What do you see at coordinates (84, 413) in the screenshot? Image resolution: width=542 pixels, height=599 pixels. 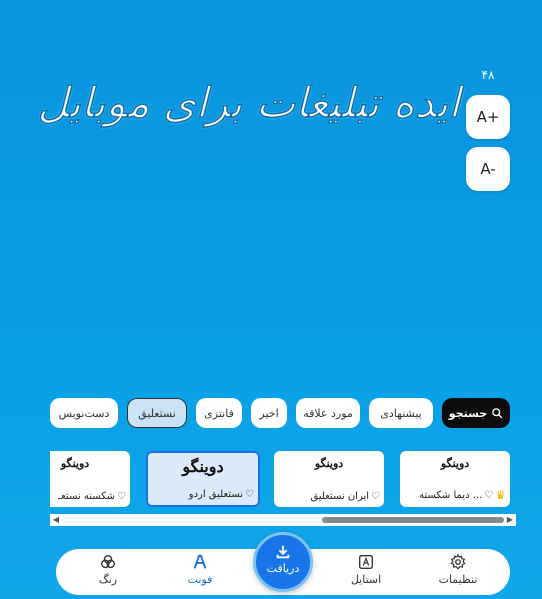 I see `chip-handwriting: دست‌نویس` at bounding box center [84, 413].